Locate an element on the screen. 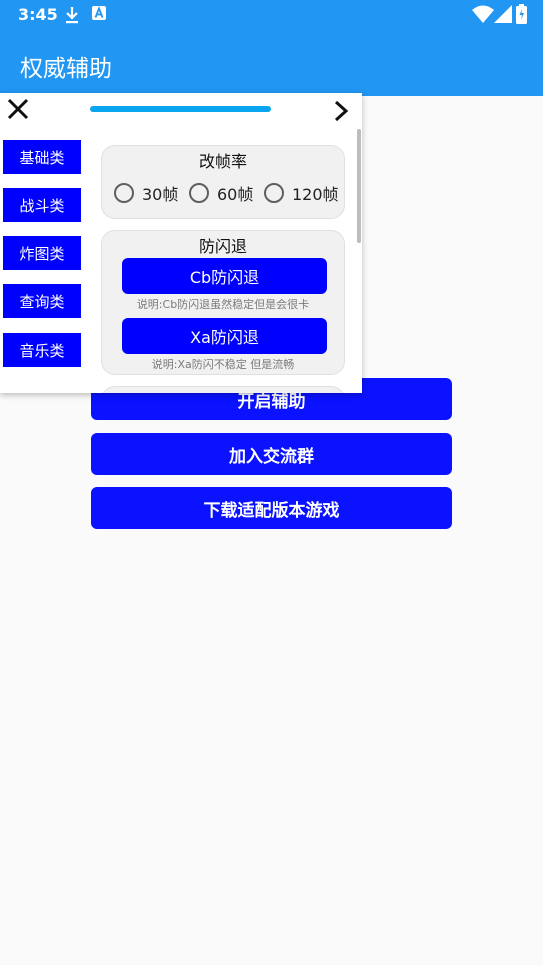 This screenshot has height=965, width=543. radio-label: 120帧 is located at coordinates (315, 194).